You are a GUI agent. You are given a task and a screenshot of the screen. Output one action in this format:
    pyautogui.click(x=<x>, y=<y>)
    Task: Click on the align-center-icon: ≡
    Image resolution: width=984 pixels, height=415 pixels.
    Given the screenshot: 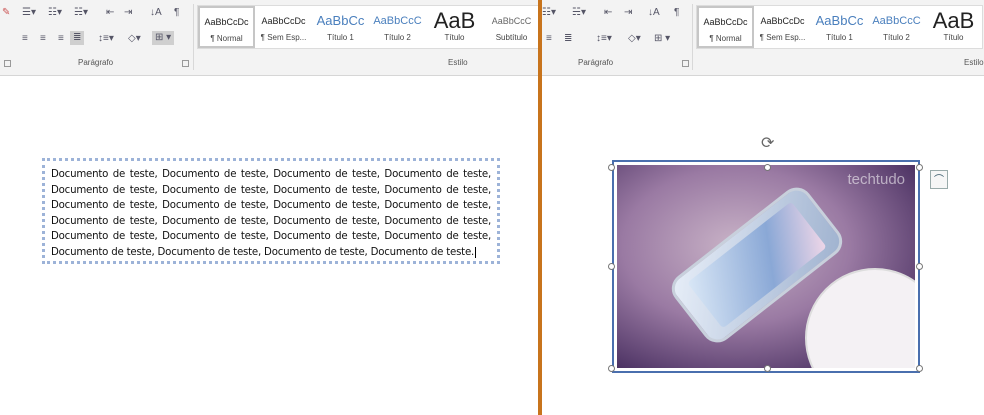 What is the action you would take?
    pyautogui.click(x=43, y=39)
    